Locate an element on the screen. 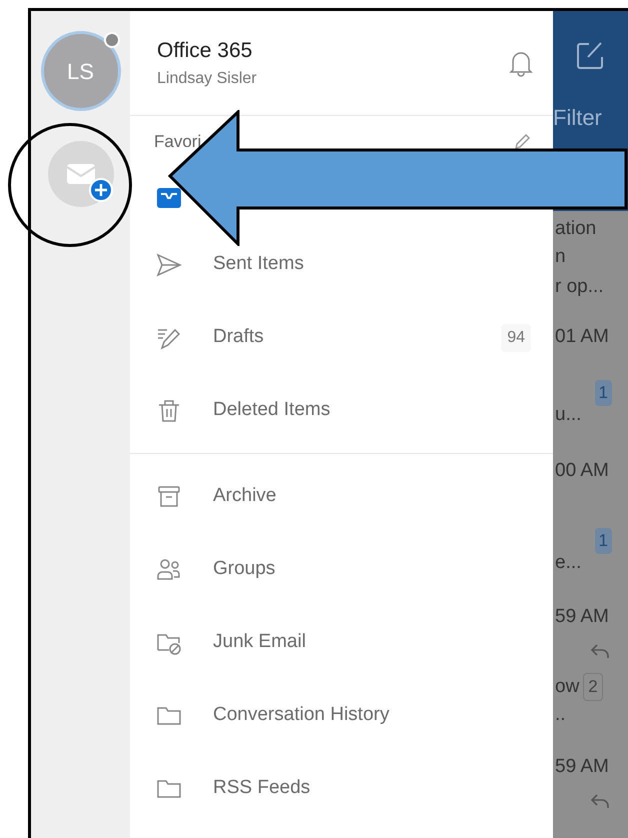  message-fragment: 01 AM is located at coordinates (582, 336).